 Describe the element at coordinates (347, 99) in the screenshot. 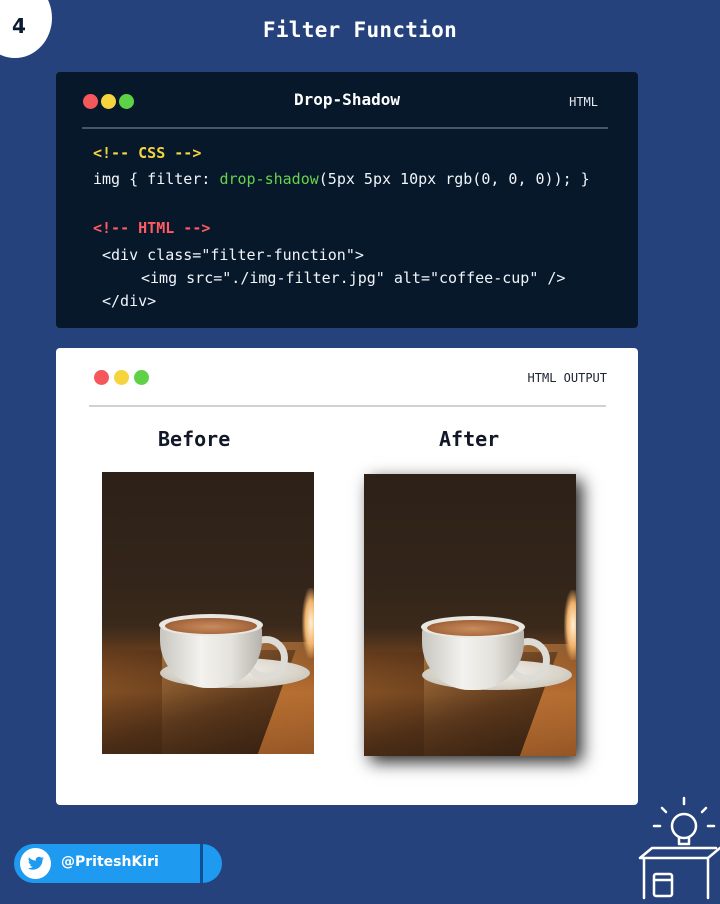

I see `code-card-title: Drop-Shadow` at that location.